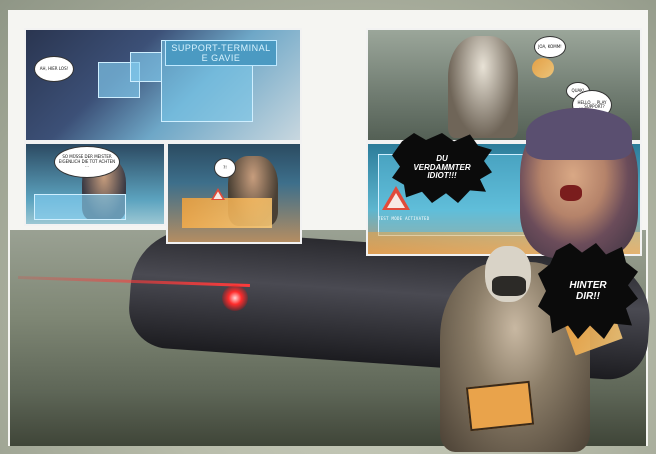 Image resolution: width=656 pixels, height=454 pixels. Describe the element at coordinates (221, 58) in the screenshot. I see `terminal-title-line-2: E GAVIE` at that location.